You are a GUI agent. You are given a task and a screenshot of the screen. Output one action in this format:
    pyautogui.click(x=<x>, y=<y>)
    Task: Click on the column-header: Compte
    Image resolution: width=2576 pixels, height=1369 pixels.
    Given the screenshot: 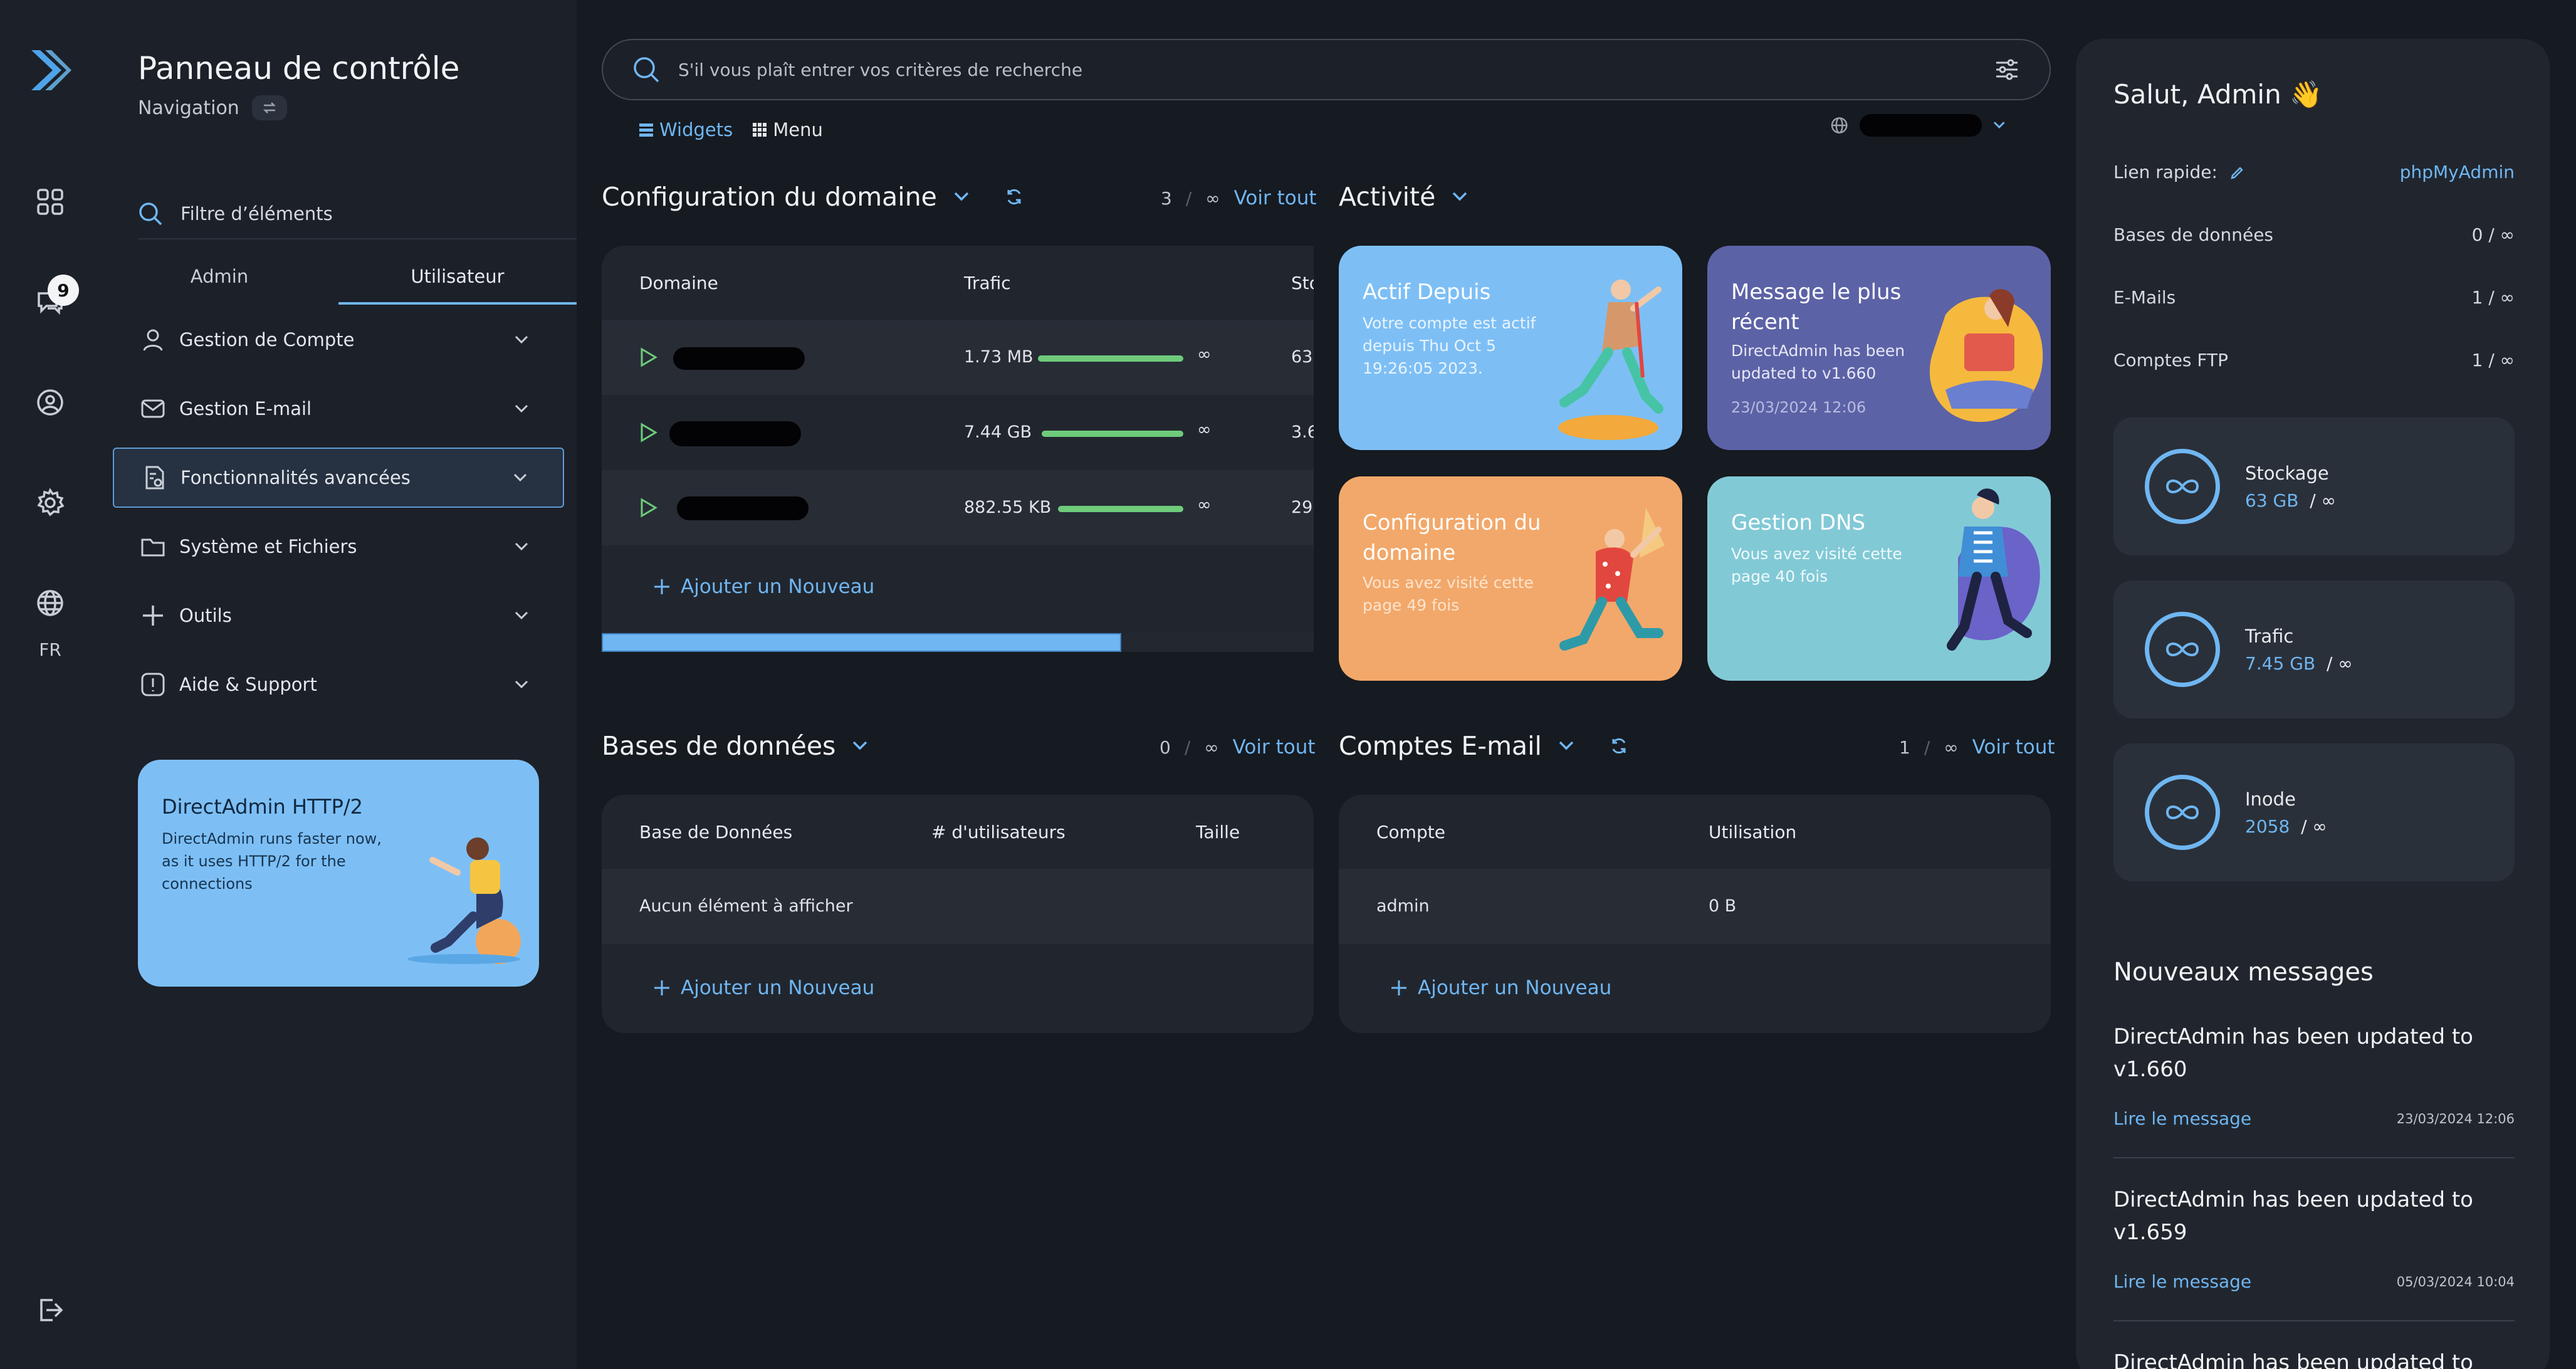 What is the action you would take?
    pyautogui.click(x=1410, y=831)
    